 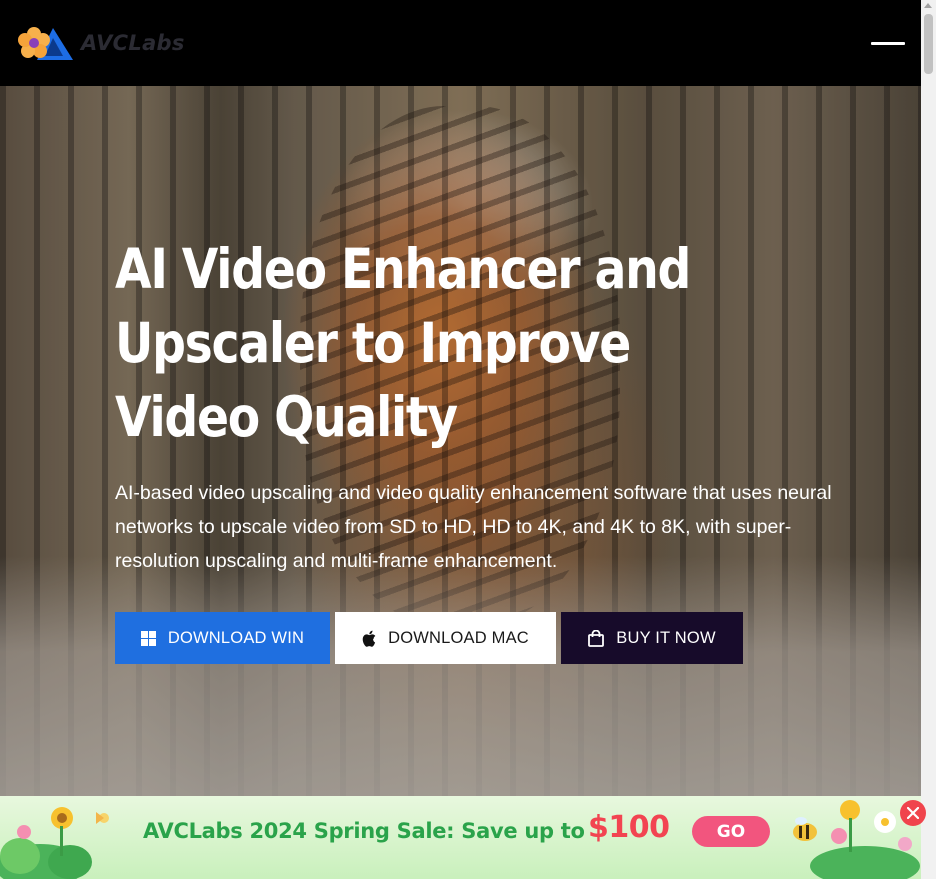 What do you see at coordinates (148, 638) in the screenshot?
I see `windows-icon` at bounding box center [148, 638].